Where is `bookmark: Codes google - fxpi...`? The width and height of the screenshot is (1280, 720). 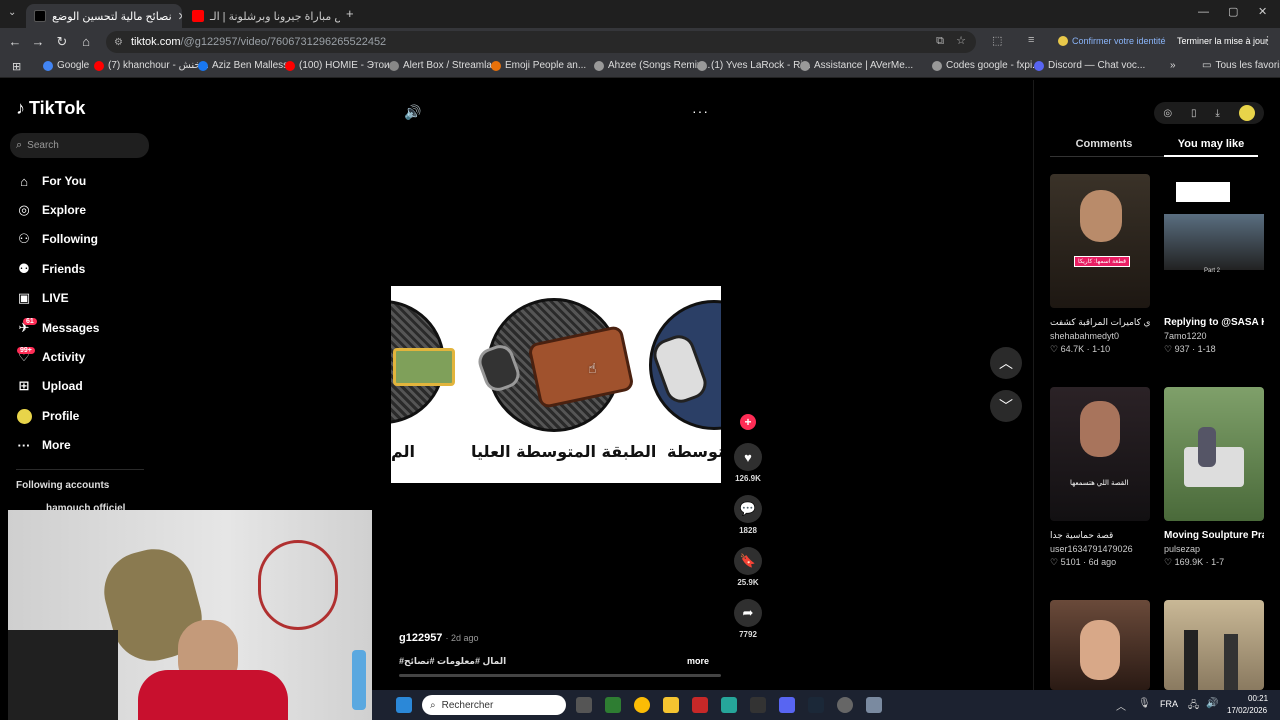
bookmark: Codes google - fxpi... is located at coordinates (986, 65).